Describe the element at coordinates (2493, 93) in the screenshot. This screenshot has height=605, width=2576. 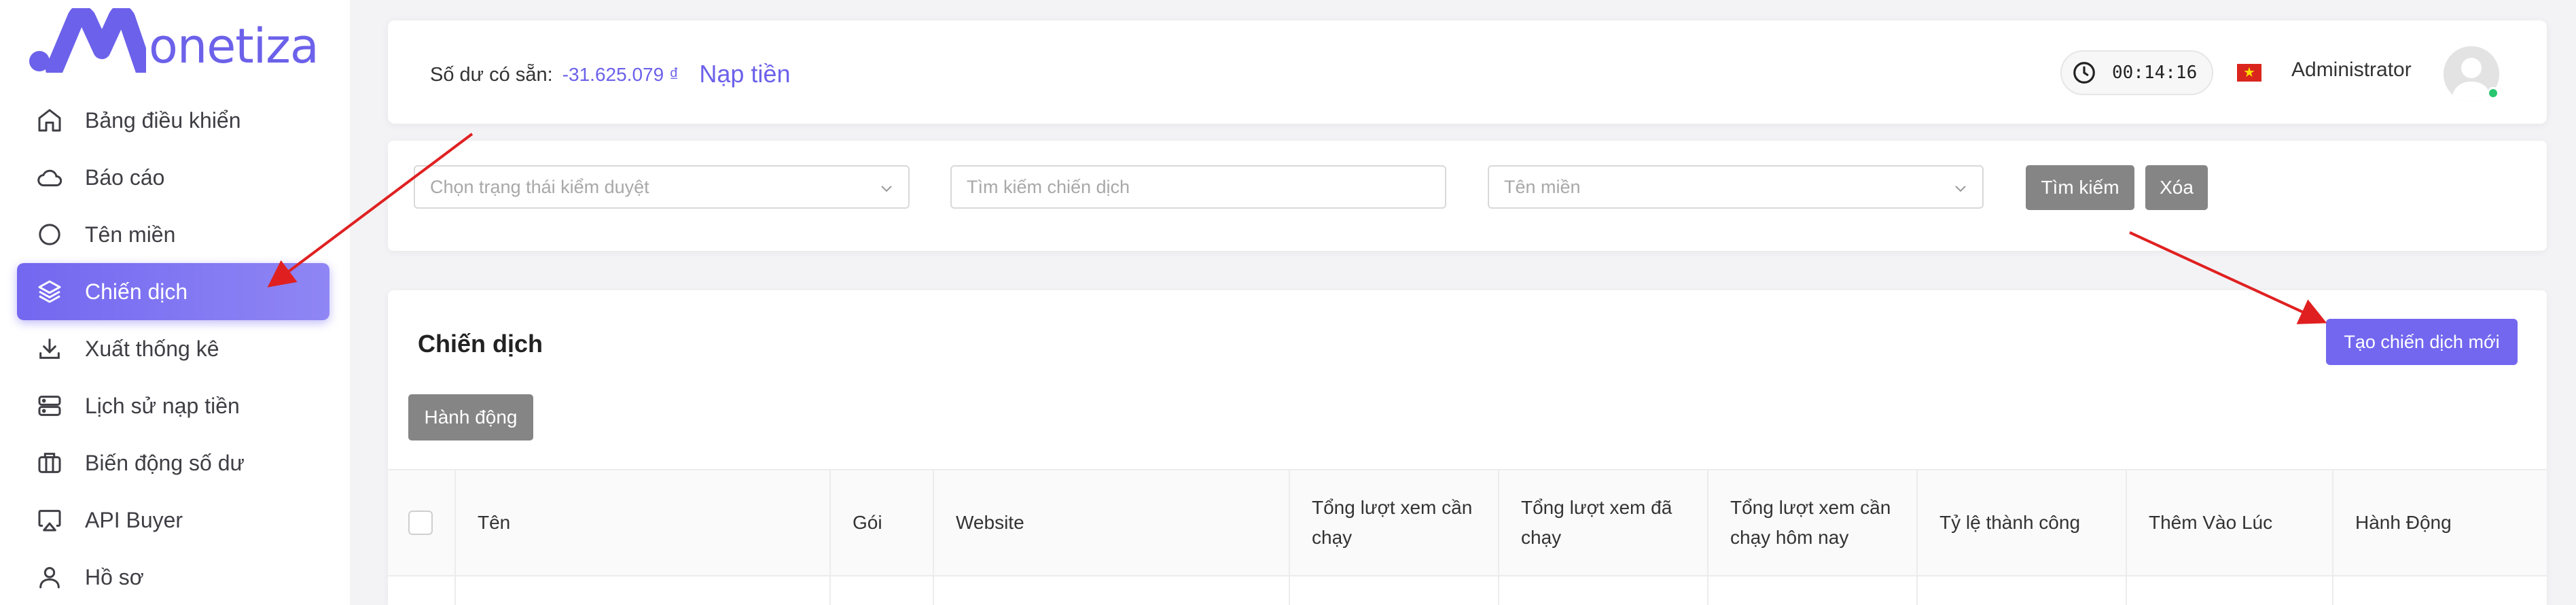
I see `online-status-dot` at that location.